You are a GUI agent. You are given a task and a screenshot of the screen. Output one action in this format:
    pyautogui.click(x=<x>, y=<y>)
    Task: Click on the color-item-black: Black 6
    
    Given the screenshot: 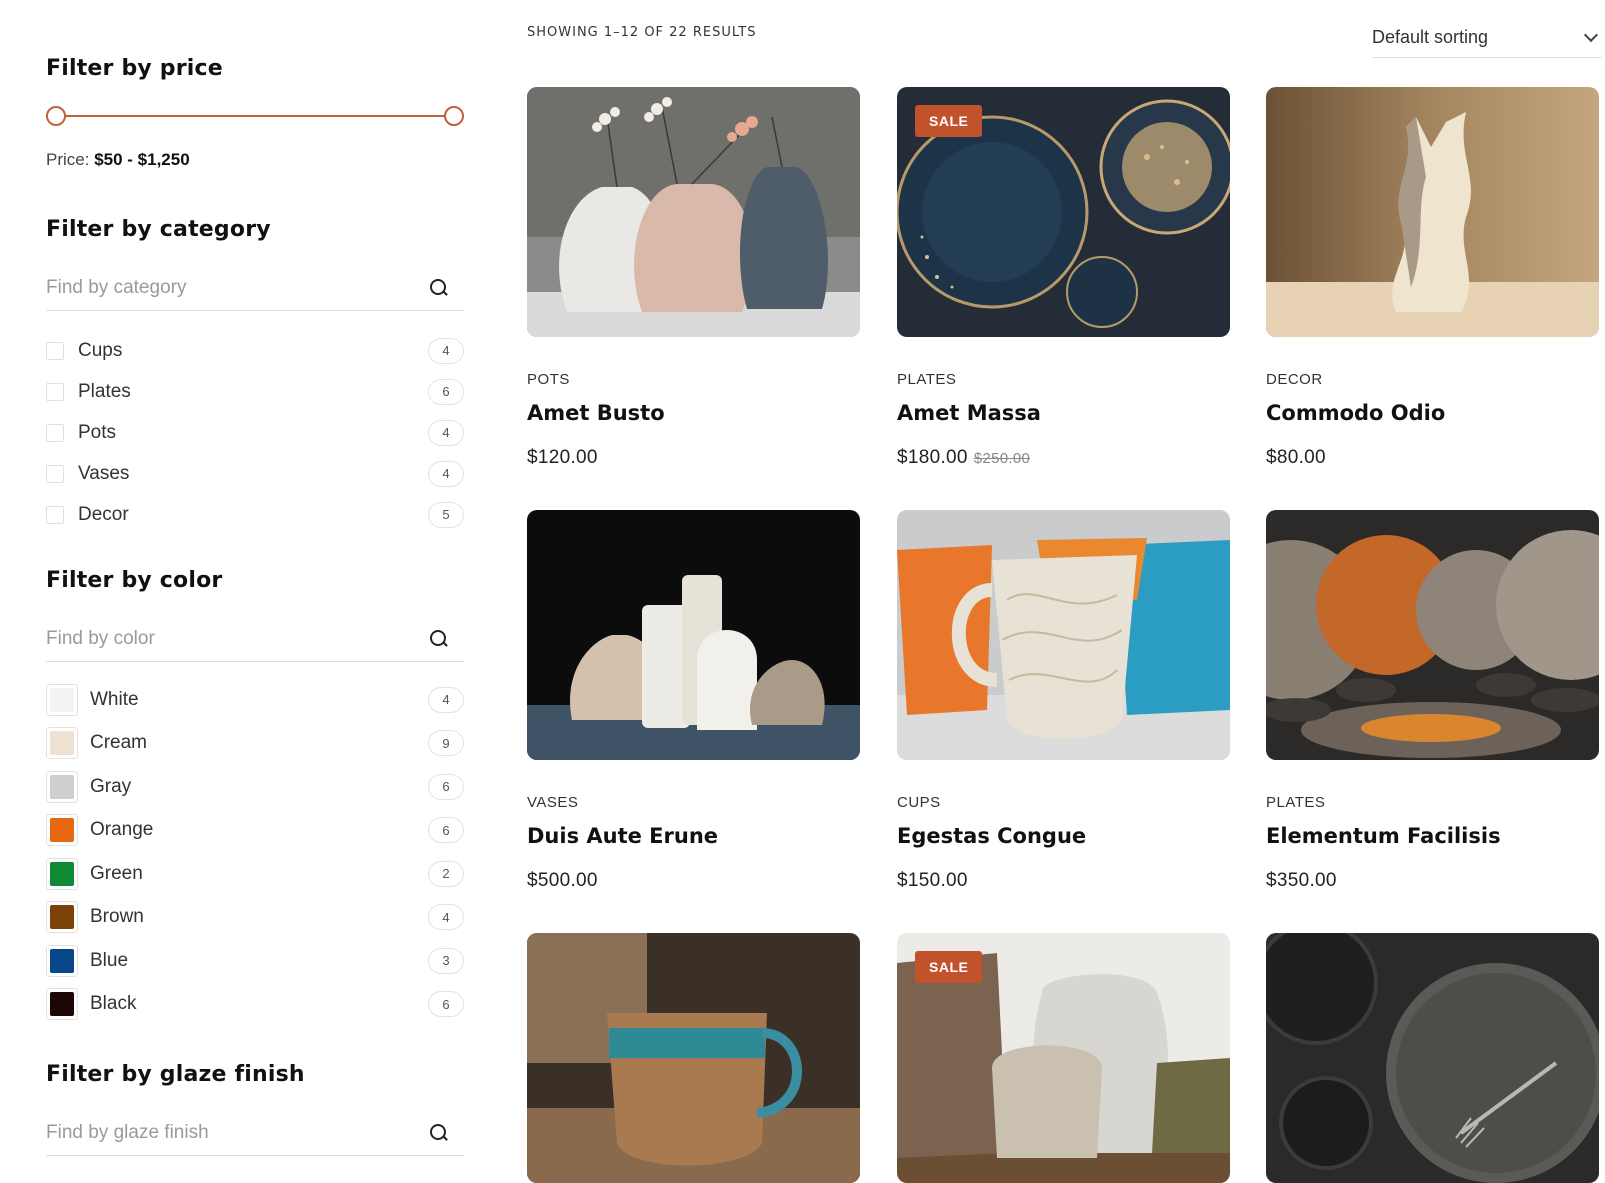 What is the action you would take?
    pyautogui.click(x=255, y=1005)
    